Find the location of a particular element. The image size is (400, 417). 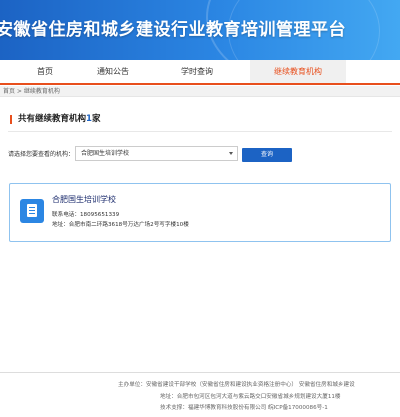

phone-label: 联系电话： is located at coordinates (66, 215).